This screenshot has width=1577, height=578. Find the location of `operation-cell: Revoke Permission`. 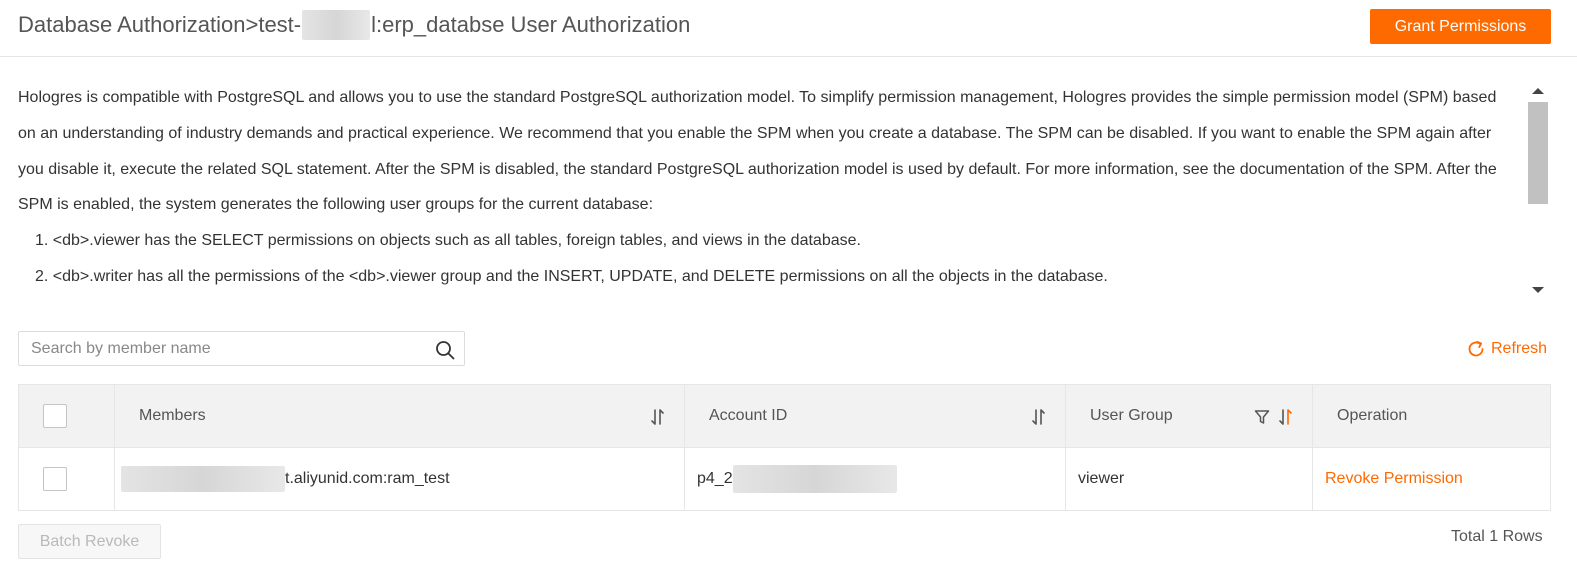

operation-cell: Revoke Permission is located at coordinates (1394, 479).